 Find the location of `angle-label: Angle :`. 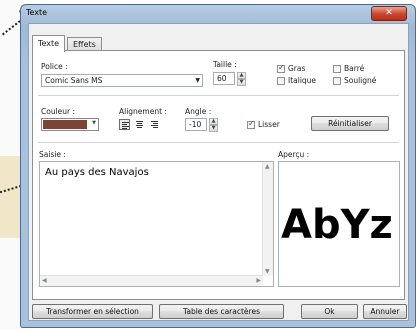

angle-label: Angle : is located at coordinates (198, 111).